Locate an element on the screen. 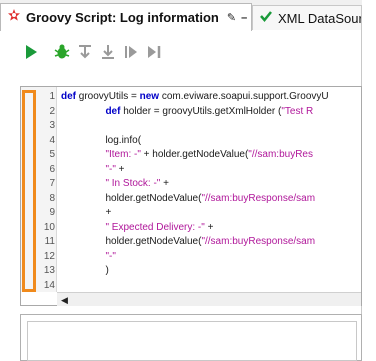  code-keyword: new is located at coordinates (149, 96).